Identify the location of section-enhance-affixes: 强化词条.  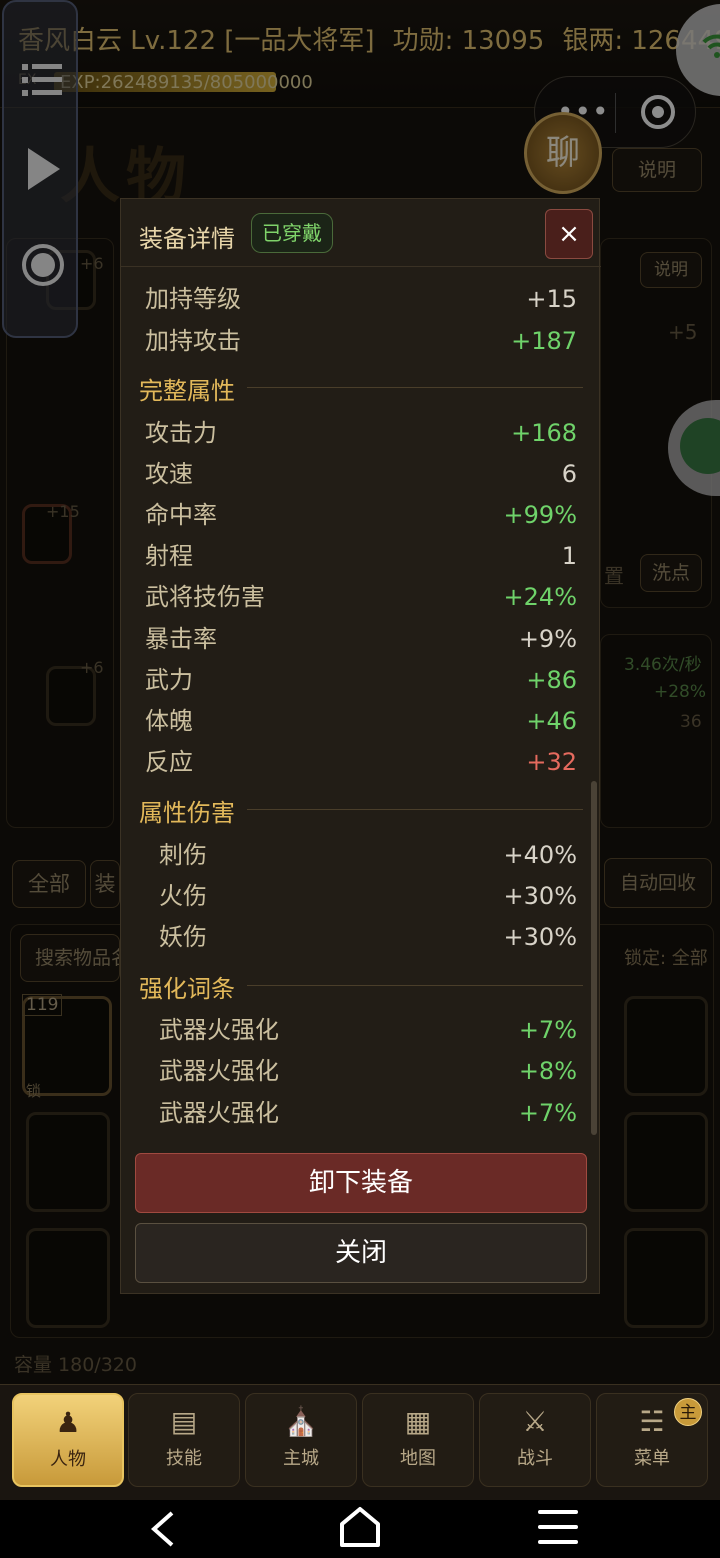
(361, 985).